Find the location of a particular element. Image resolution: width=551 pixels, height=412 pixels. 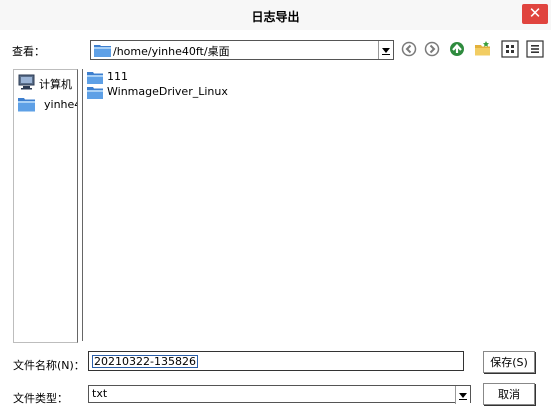

forward-icon is located at coordinates (432, 49).